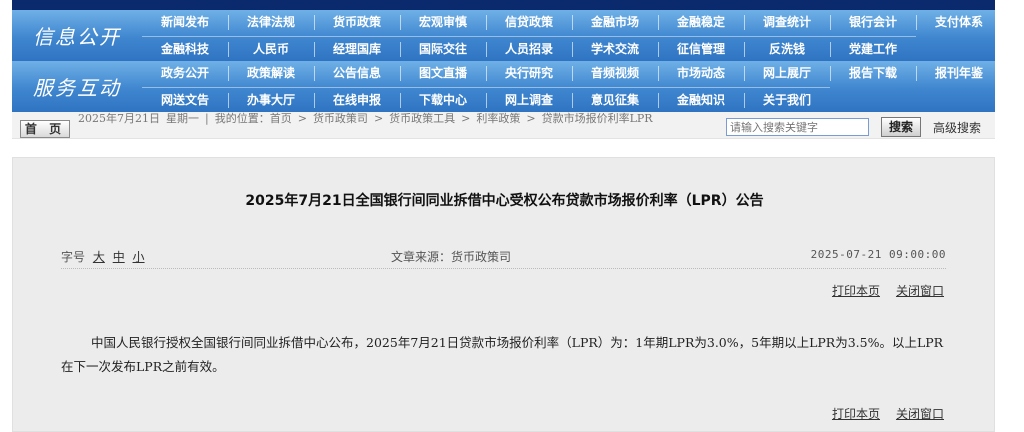 Image resolution: width=1024 pixels, height=432 pixels. What do you see at coordinates (787, 49) in the screenshot?
I see `nav-item: 反洗钱` at bounding box center [787, 49].